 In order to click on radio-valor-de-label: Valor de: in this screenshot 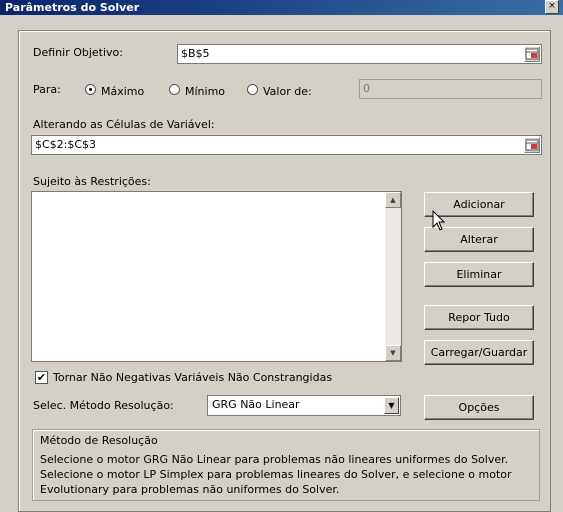, I will do `click(287, 91)`.